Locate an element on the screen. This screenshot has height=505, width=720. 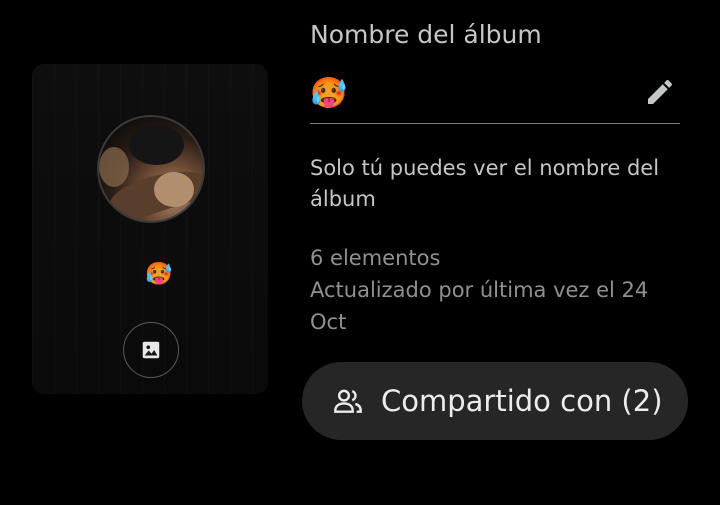
shared-with-button: Compartido con (2) is located at coordinates (495, 401).